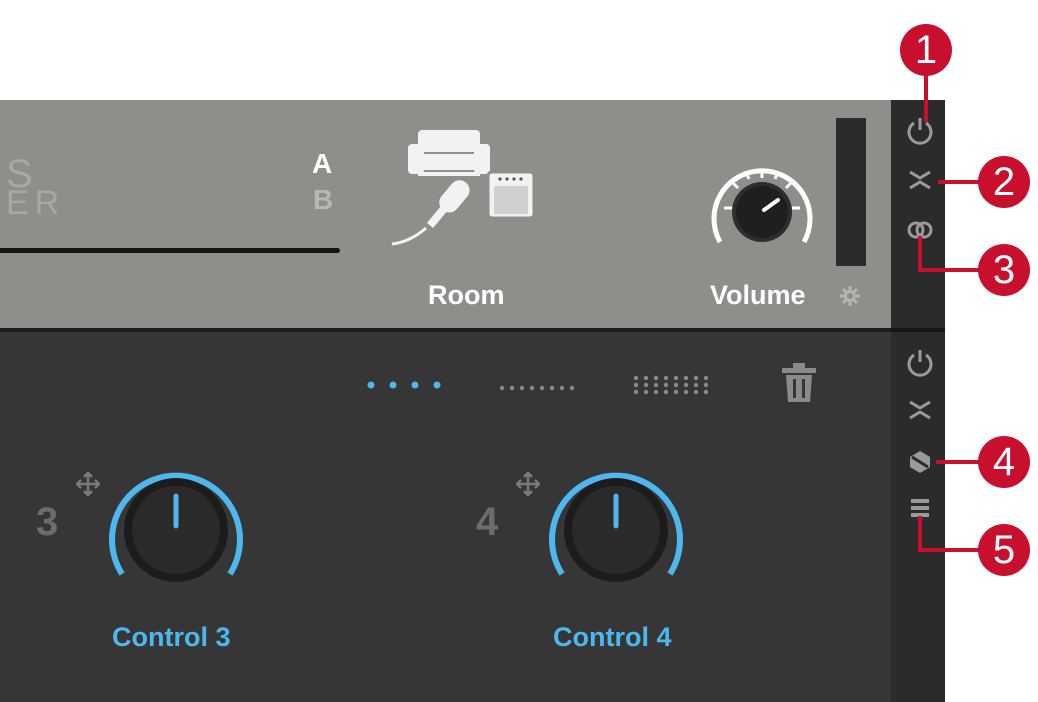 The image size is (1038, 702). I want to click on page-selector-8-icon, so click(539, 385).